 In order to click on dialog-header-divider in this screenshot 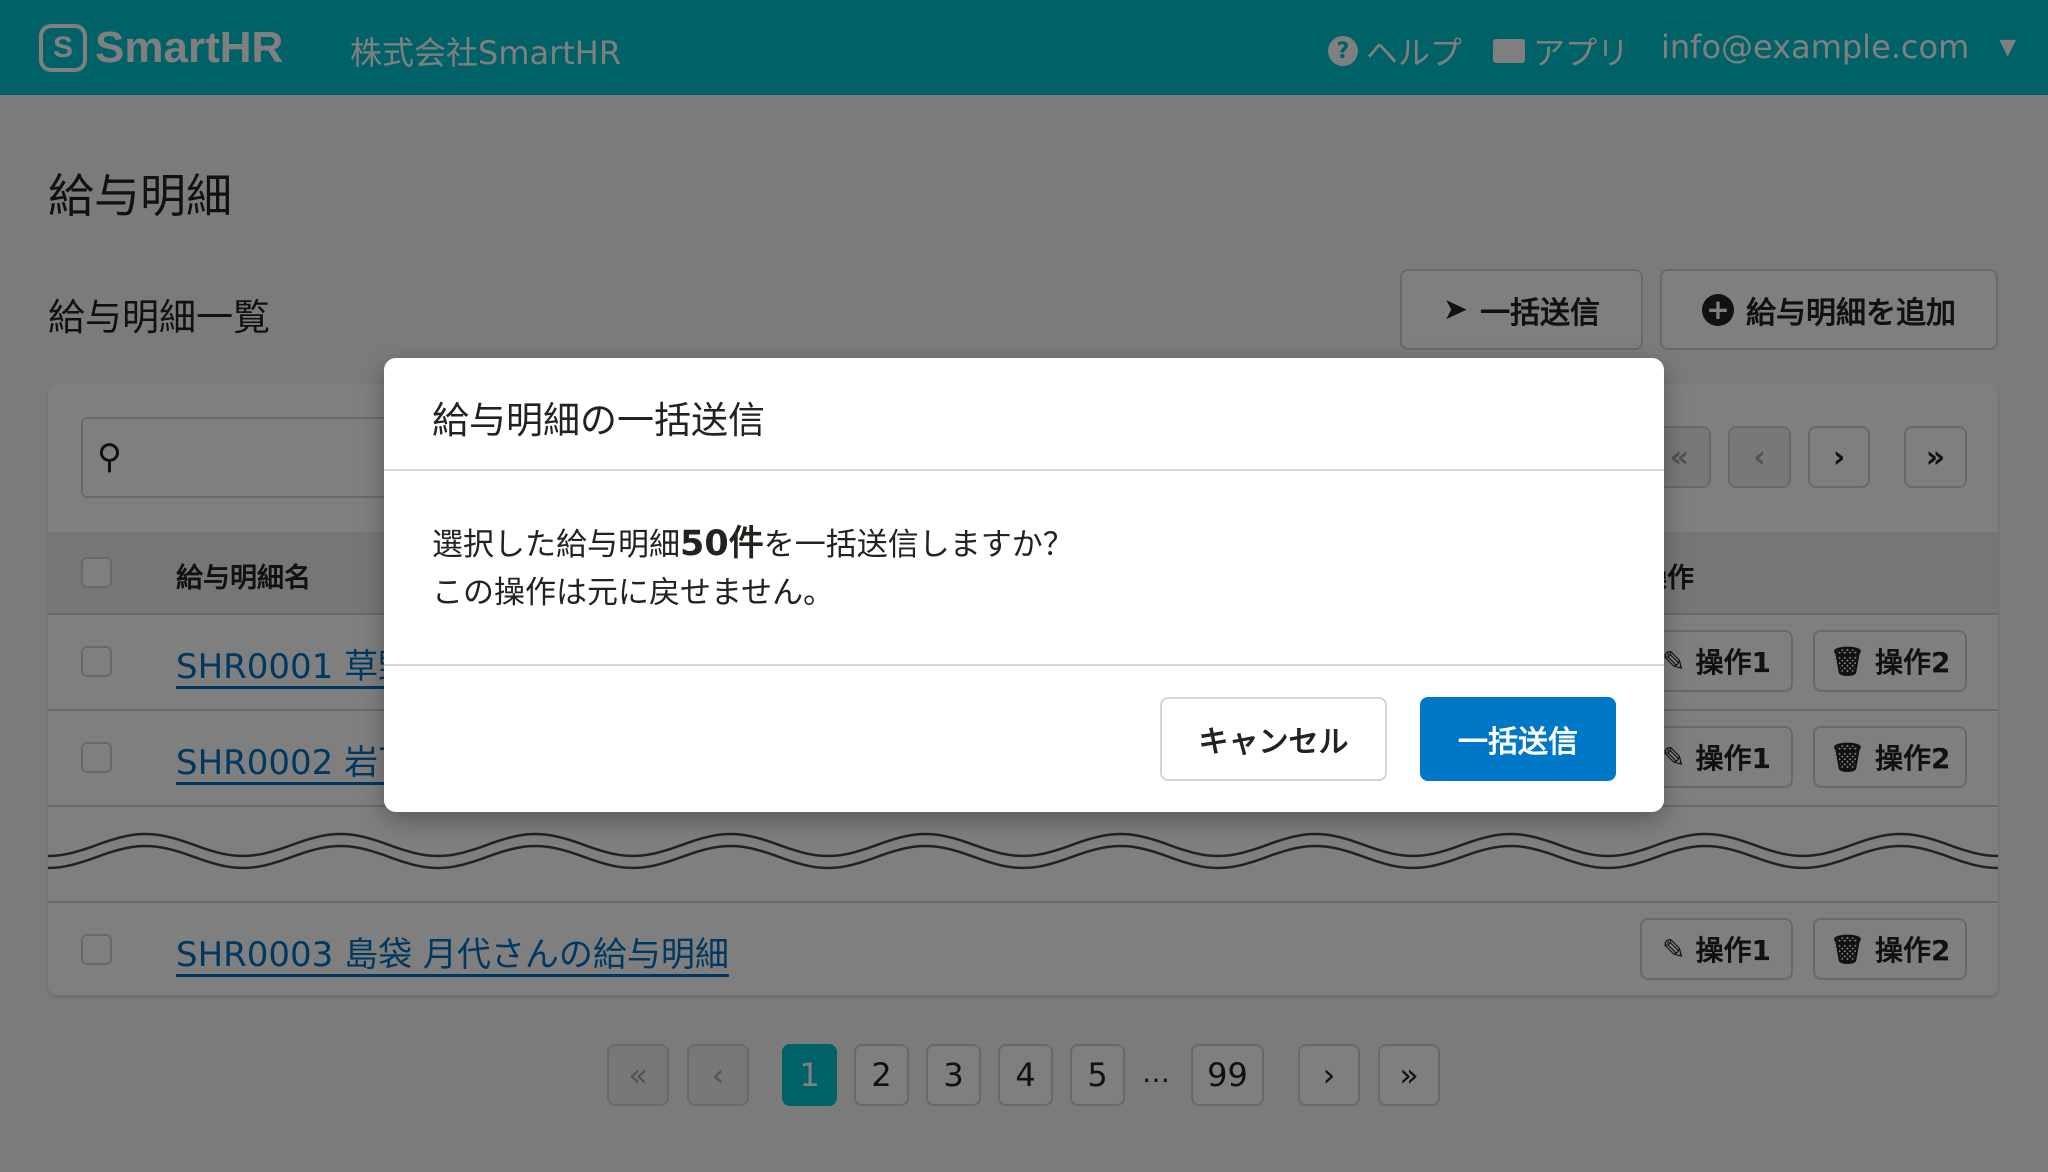, I will do `click(1024, 470)`.